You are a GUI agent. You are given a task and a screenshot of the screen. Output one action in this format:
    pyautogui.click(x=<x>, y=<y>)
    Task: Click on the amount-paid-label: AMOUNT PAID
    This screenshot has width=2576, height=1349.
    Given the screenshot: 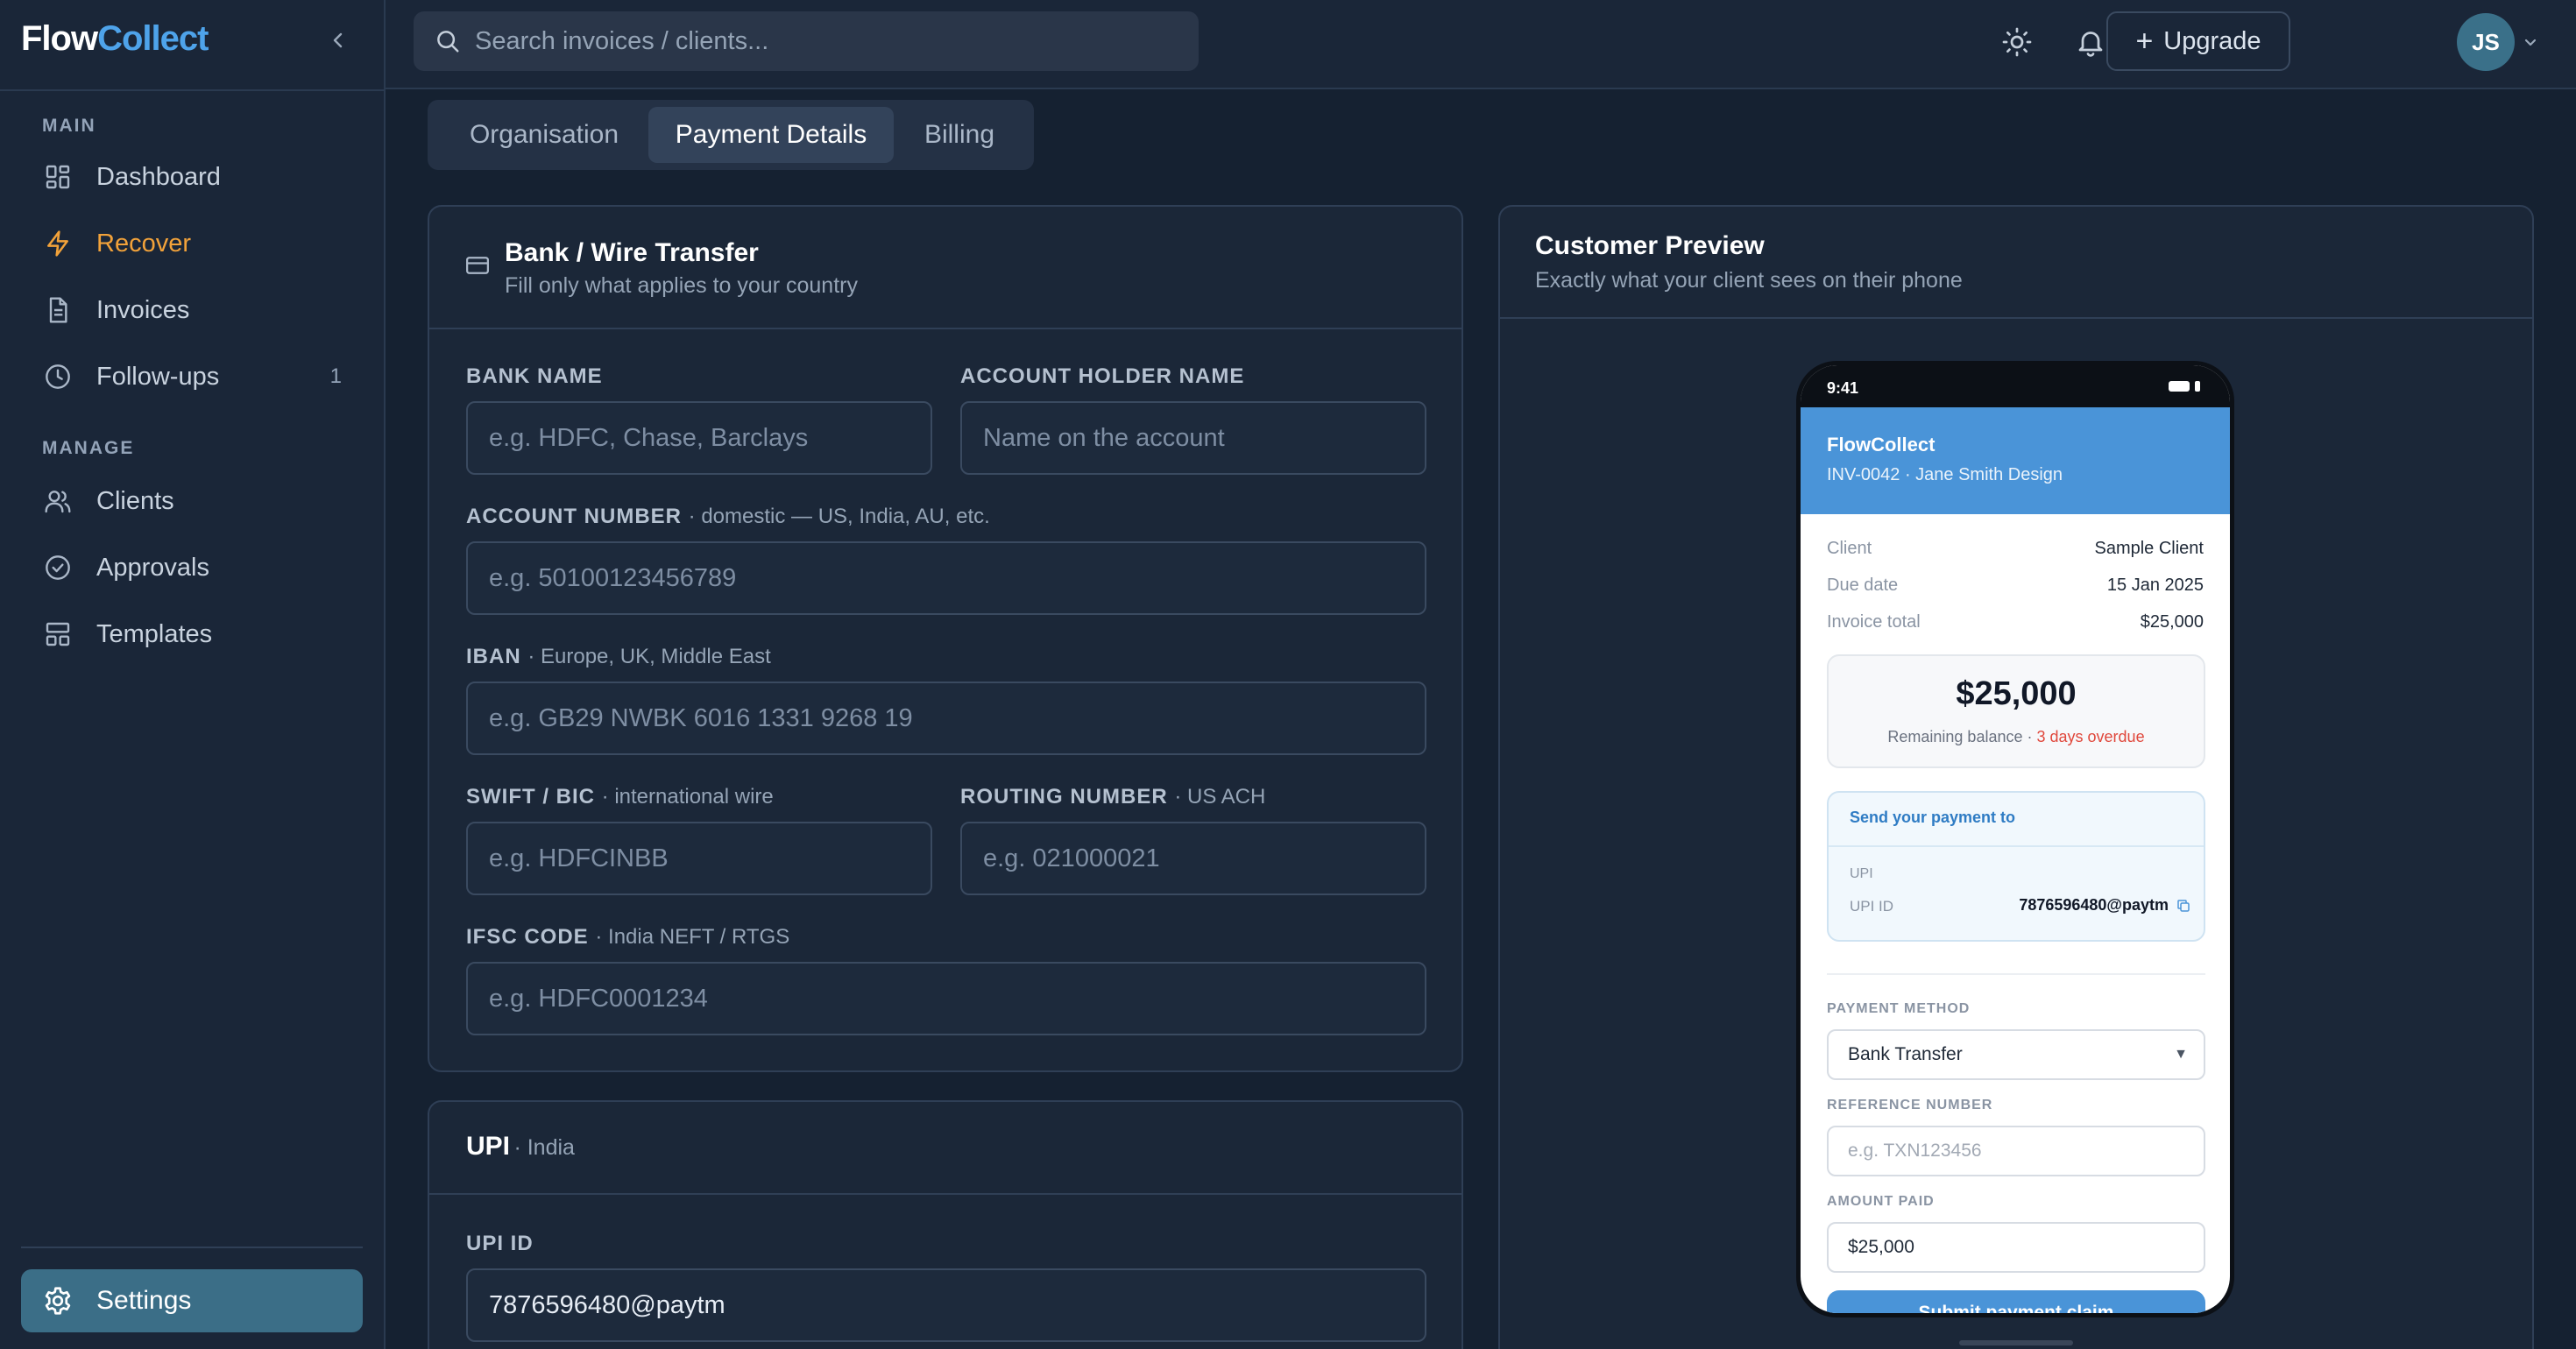 What is the action you would take?
    pyautogui.click(x=1881, y=1201)
    